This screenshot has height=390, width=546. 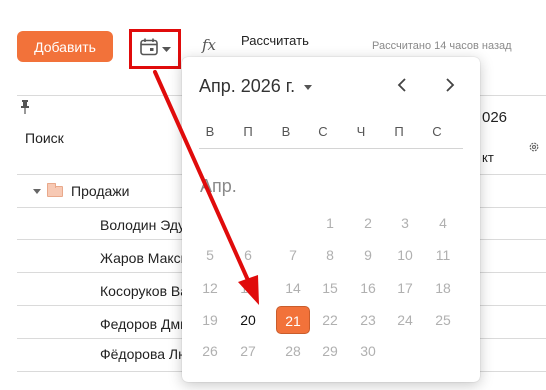 I want to click on calendar-day: 18, so click(x=443, y=288).